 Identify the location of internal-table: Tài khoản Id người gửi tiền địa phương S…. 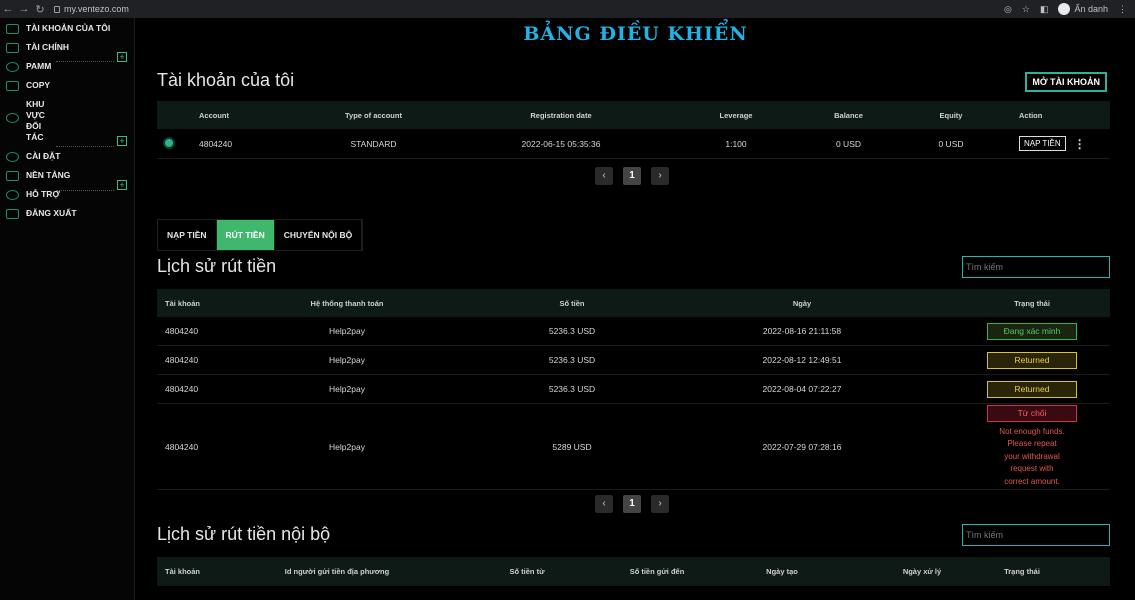
(633, 571).